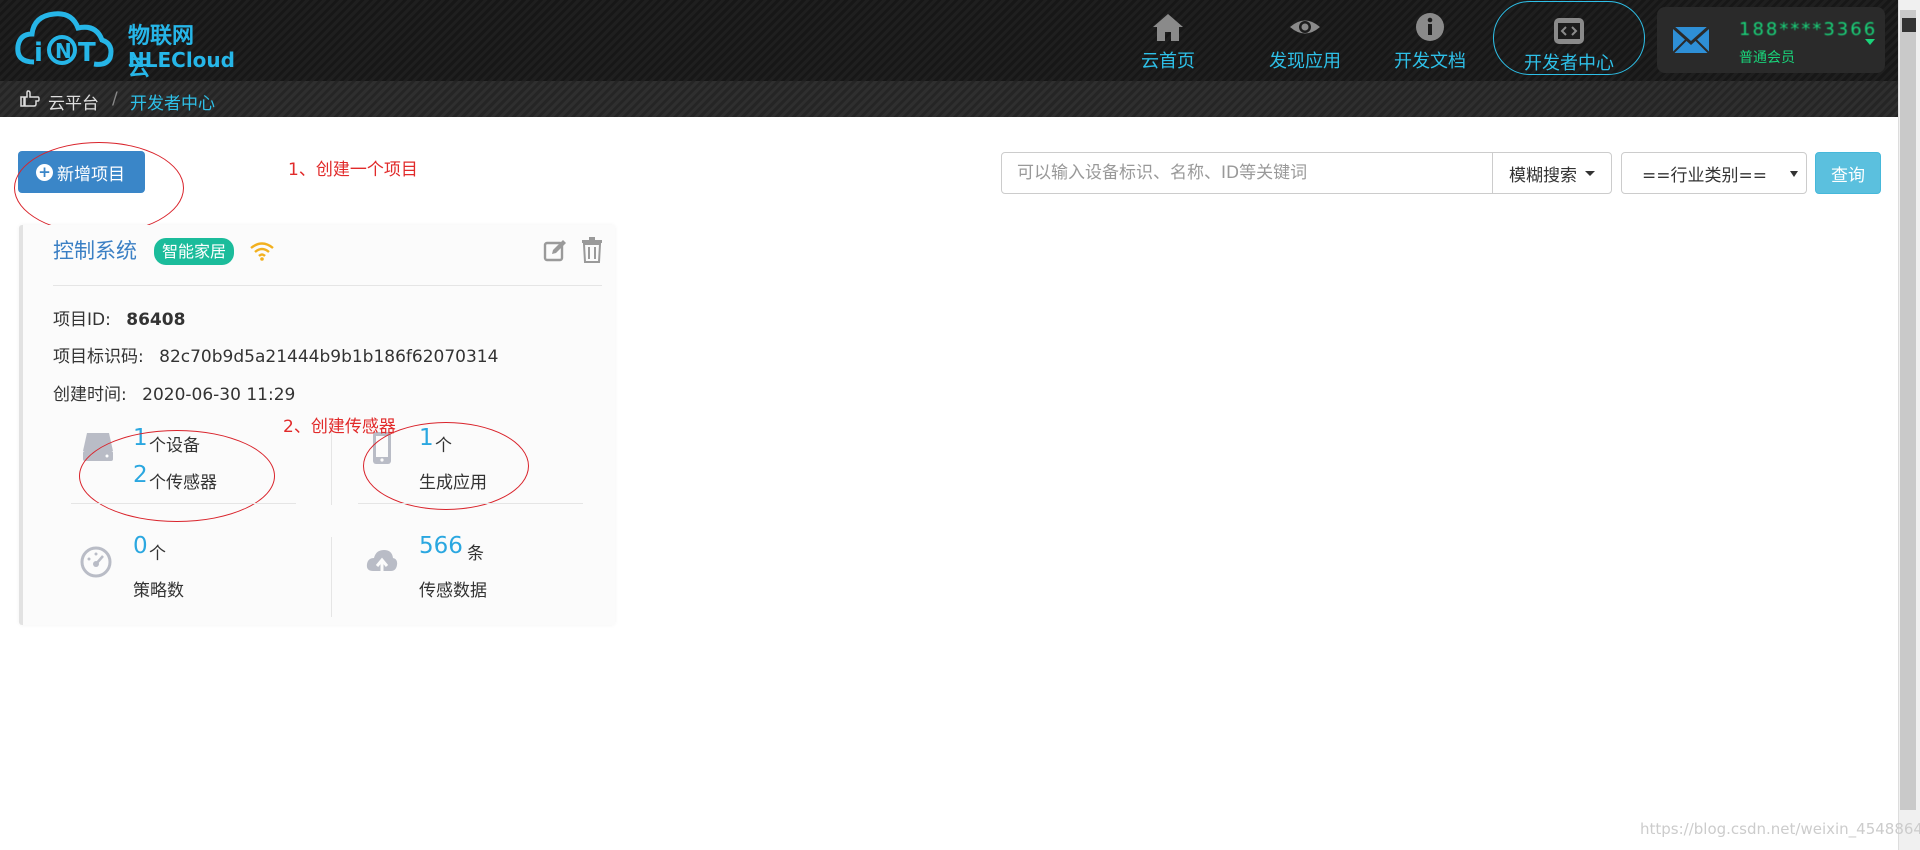 This screenshot has height=850, width=1920. I want to click on project-code-value: 82c70b9d5a21444b9b1b186f62070314, so click(329, 357).